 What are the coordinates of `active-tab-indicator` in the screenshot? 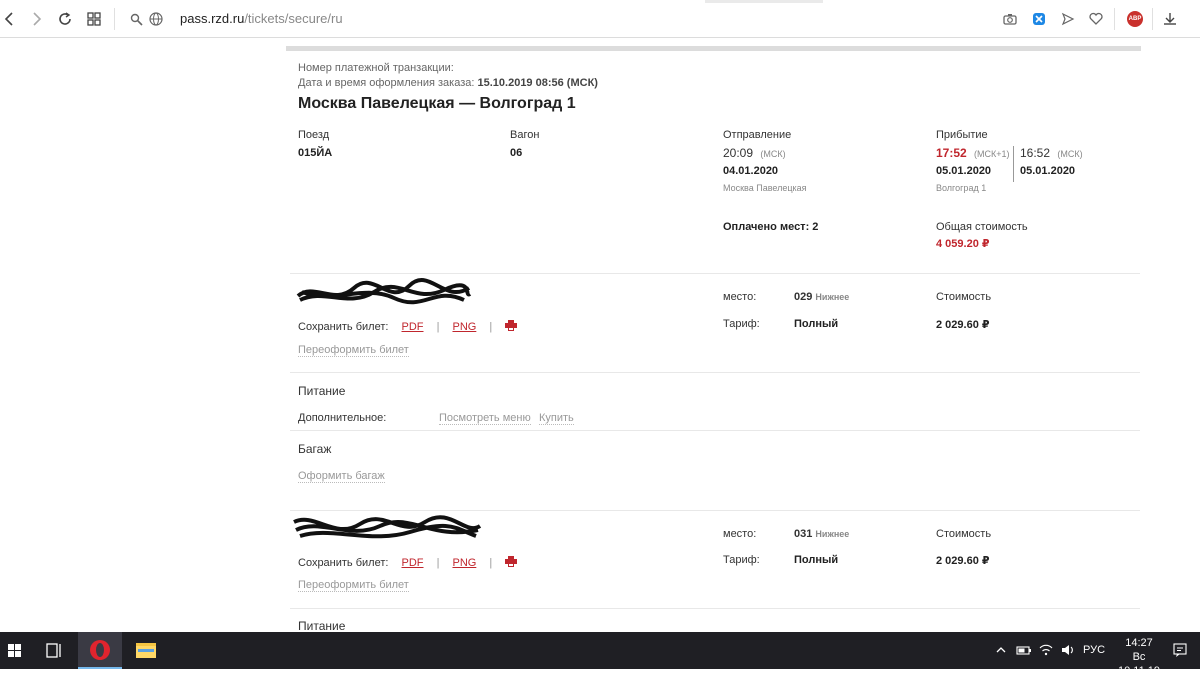 It's located at (764, 1).